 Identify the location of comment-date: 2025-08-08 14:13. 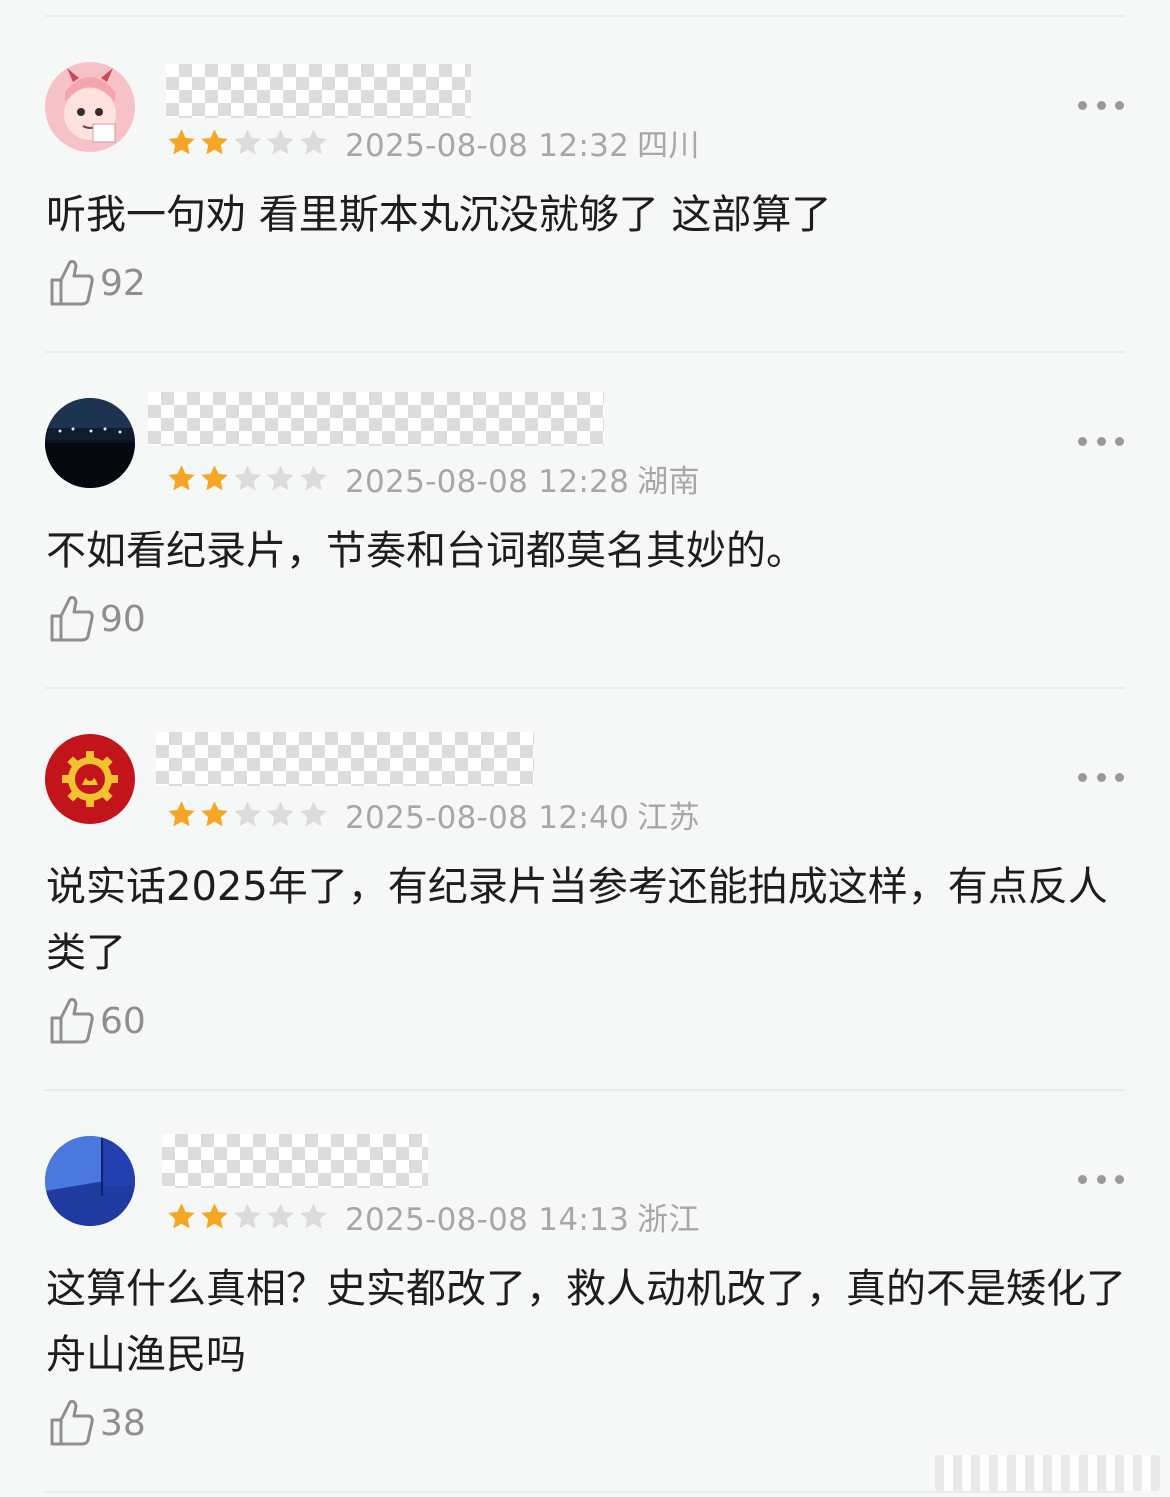
(487, 1219).